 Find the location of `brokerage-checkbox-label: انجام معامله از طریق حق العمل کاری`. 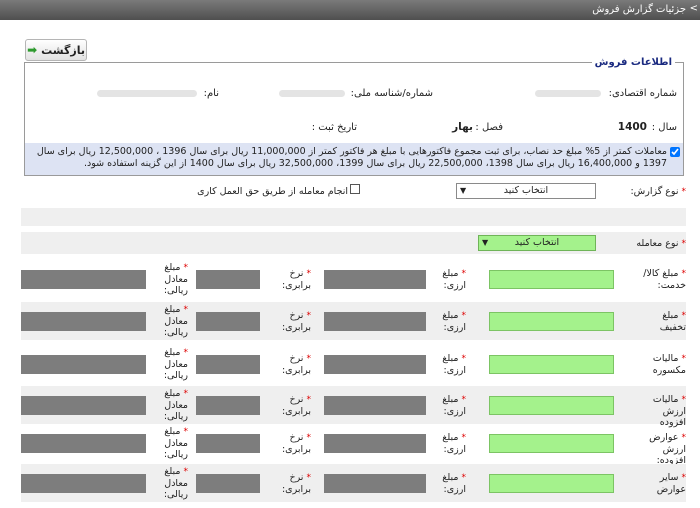

brokerage-checkbox-label: انجام معامله از طریق حق العمل کاری is located at coordinates (272, 191).